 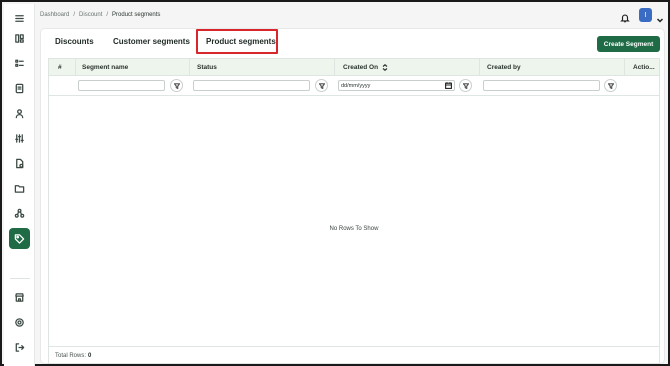 What do you see at coordinates (207, 67) in the screenshot?
I see `column-header-status: Status` at bounding box center [207, 67].